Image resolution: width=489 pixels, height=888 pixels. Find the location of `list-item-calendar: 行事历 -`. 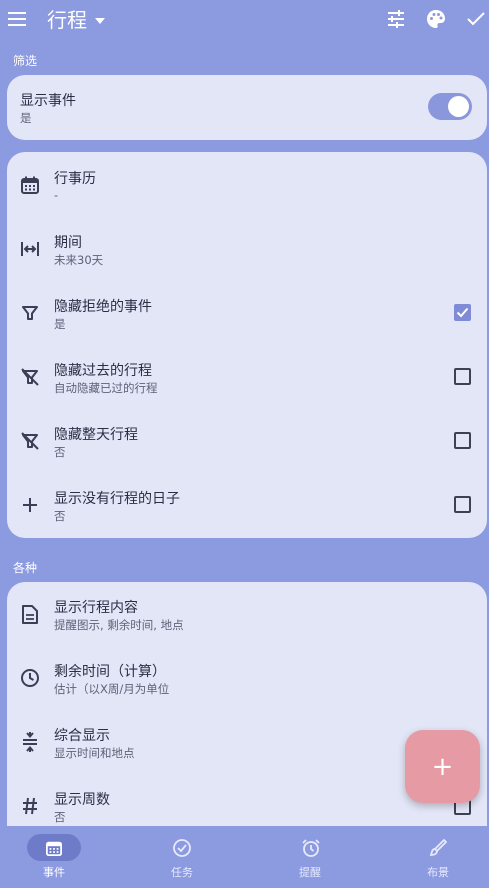

list-item-calendar: 行事历 - is located at coordinates (247, 184).